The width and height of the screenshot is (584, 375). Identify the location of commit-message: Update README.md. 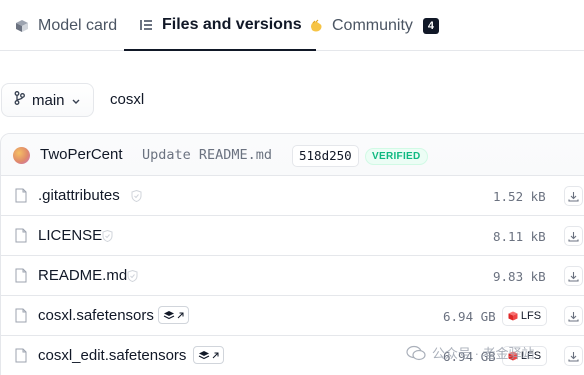
(207, 155).